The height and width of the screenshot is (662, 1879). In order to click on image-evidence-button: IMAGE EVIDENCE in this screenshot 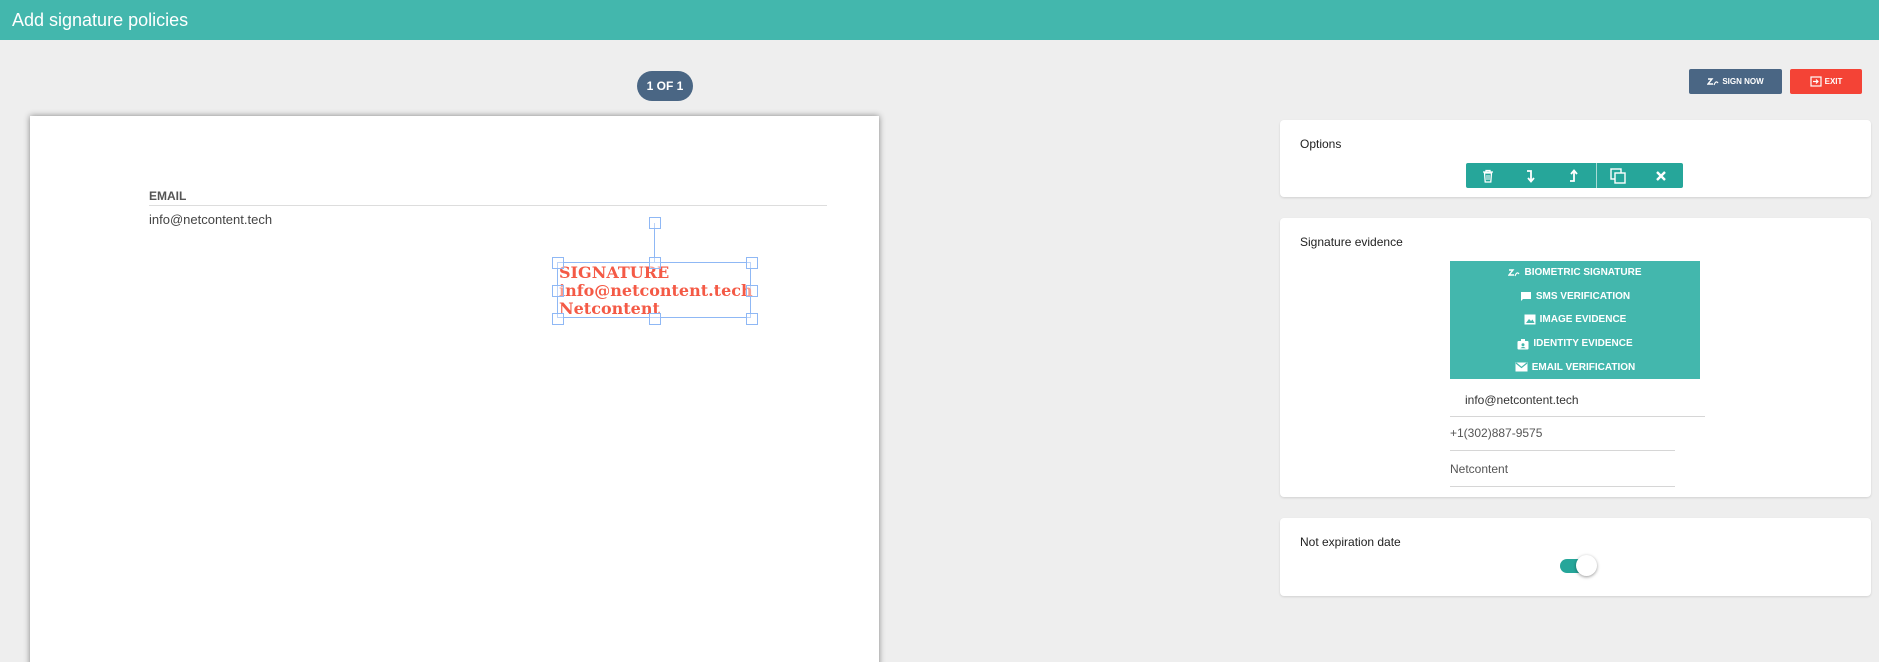, I will do `click(1575, 320)`.